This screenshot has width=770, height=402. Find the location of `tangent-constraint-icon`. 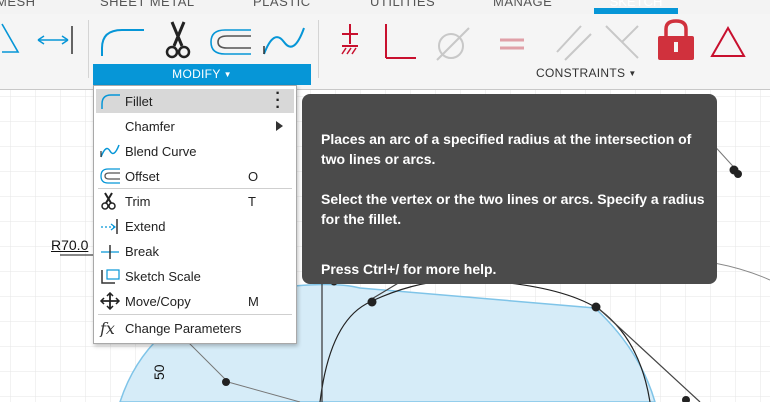

tangent-constraint-icon is located at coordinates (453, 46).